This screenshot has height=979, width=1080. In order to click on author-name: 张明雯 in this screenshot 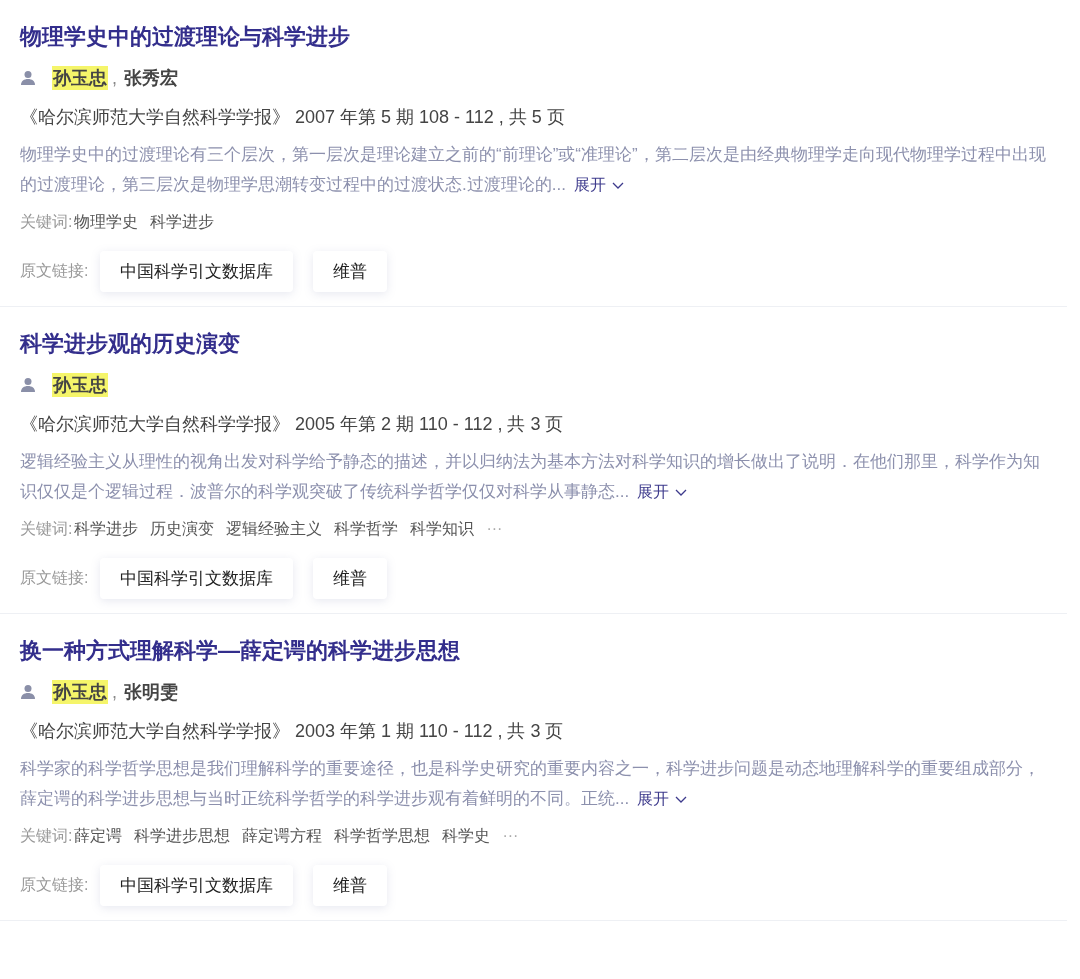, I will do `click(151, 692)`.